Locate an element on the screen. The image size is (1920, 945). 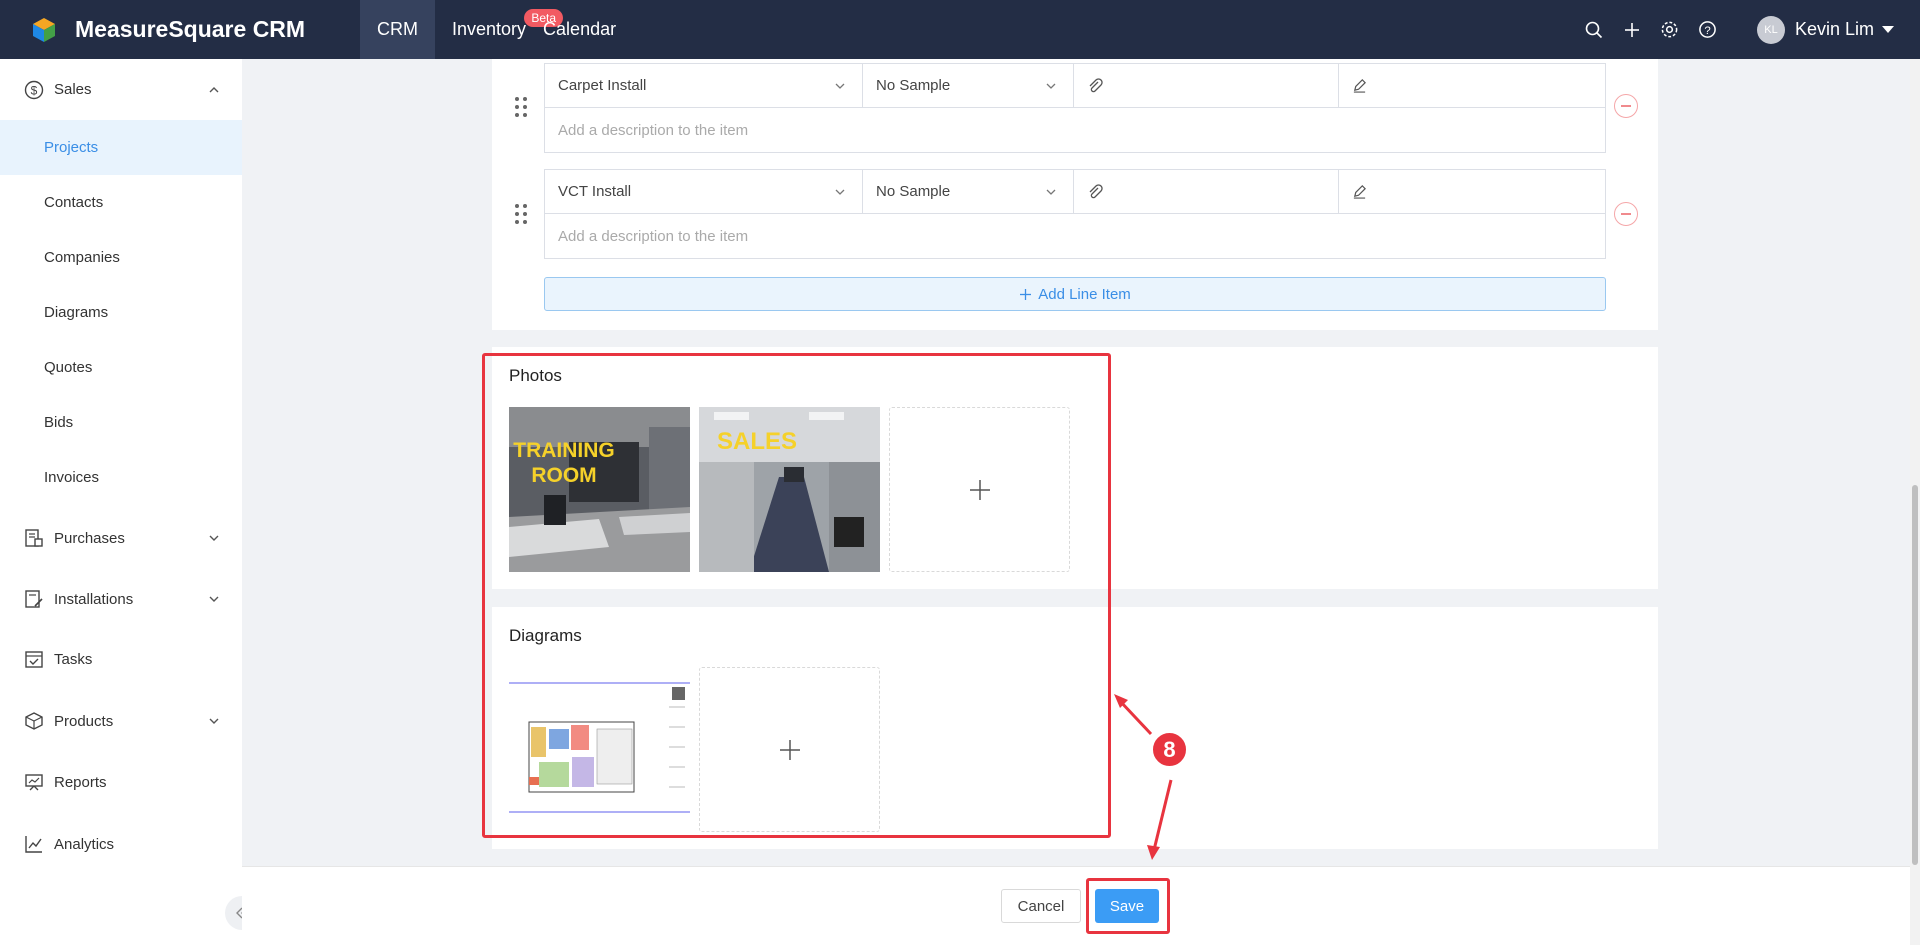
sidebar-item-installations: Installations is located at coordinates (121, 599).